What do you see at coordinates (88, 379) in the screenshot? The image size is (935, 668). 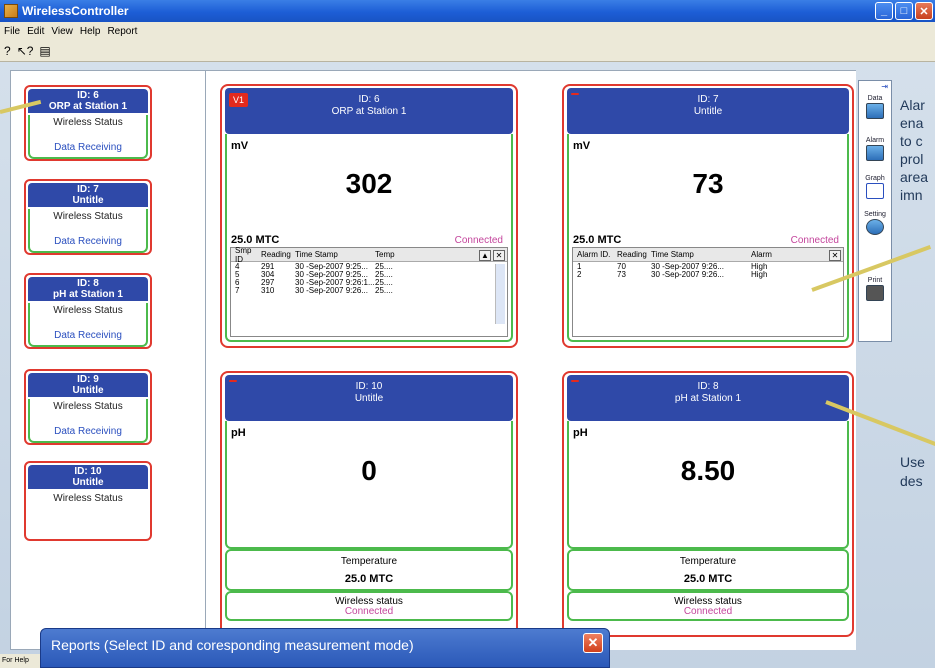 I see `station-id: ID: 9` at bounding box center [88, 379].